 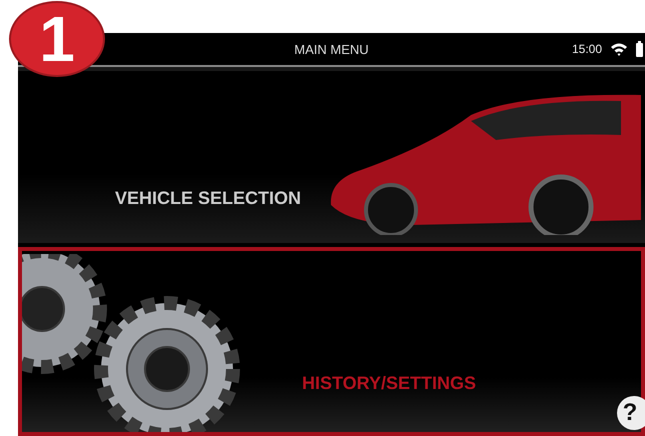 I want to click on wifi-icon, so click(x=619, y=49).